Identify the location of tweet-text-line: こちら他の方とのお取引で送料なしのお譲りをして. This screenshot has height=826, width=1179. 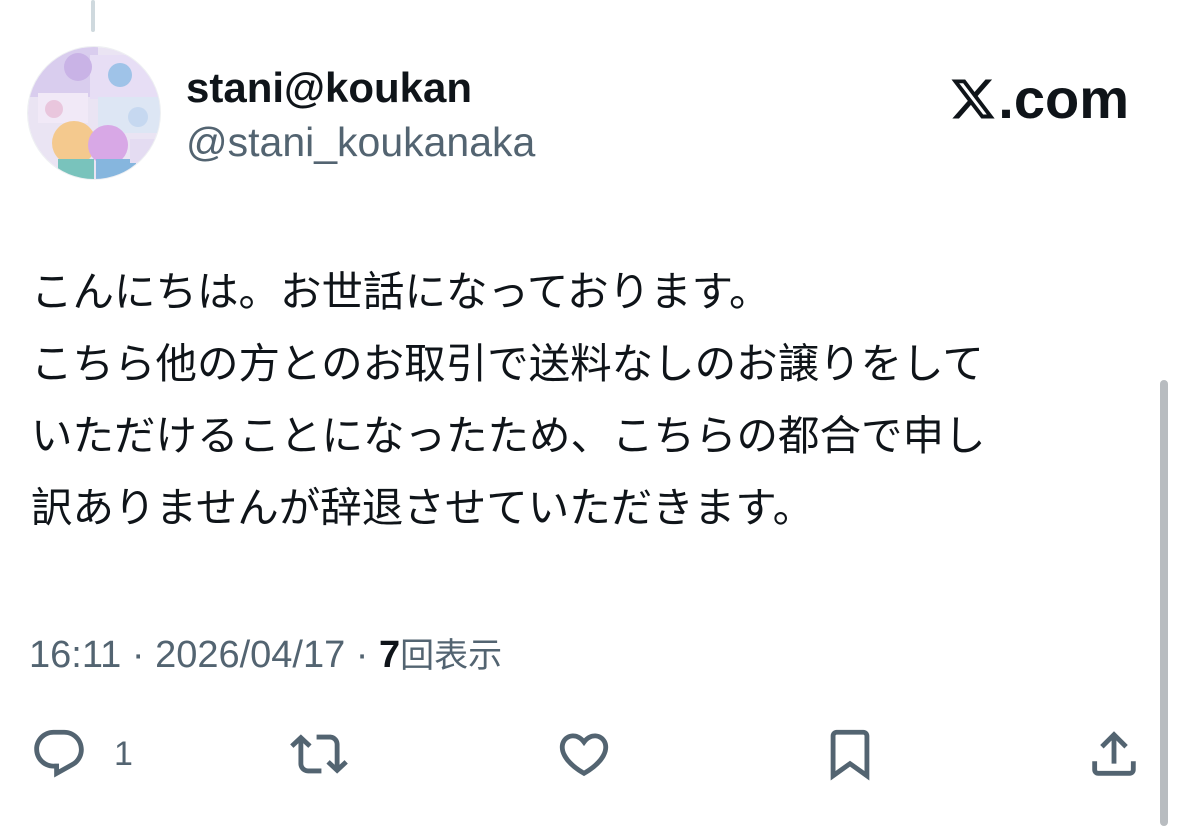
(507, 363).